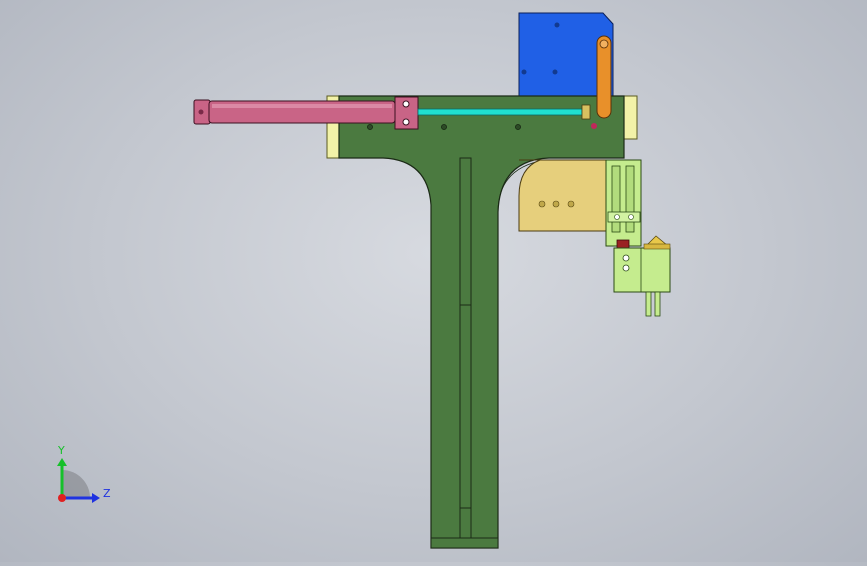  Describe the element at coordinates (500, 112) in the screenshot. I see `piston-rod` at that location.